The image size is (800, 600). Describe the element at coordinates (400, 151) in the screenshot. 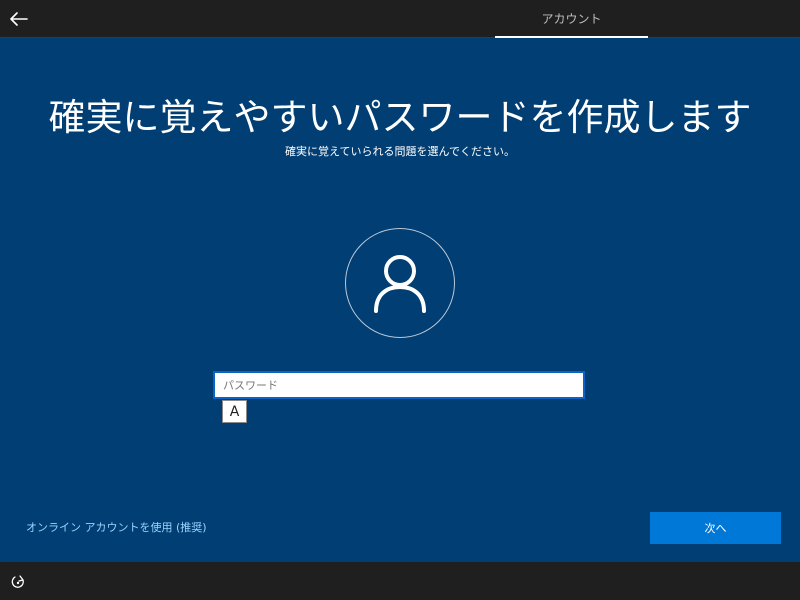

I see `page-subtitle: 確実に覚えていられる問題を選んでください。` at that location.